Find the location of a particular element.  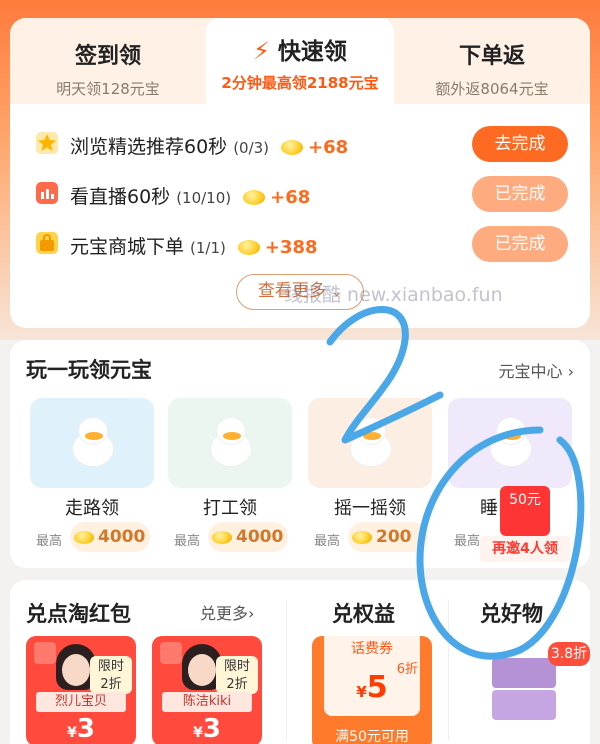

game-reward: 200 is located at coordinates (388, 537).